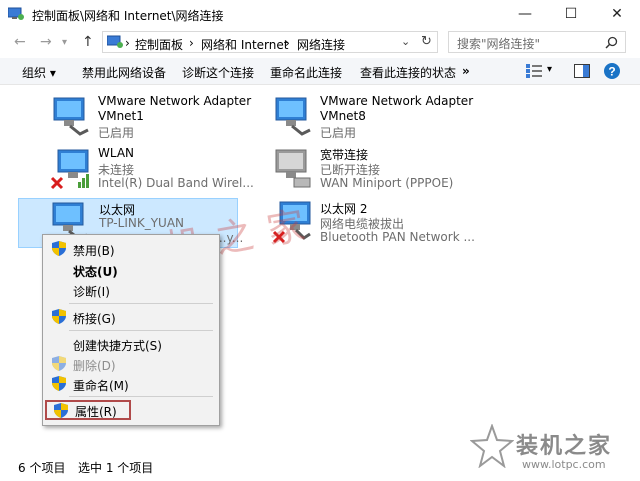 This screenshot has height=481, width=640. Describe the element at coordinates (320, 14) in the screenshot. I see `title-bar: 控制面板\网络和 Internet\网络连接 — ☐ ✕` at that location.